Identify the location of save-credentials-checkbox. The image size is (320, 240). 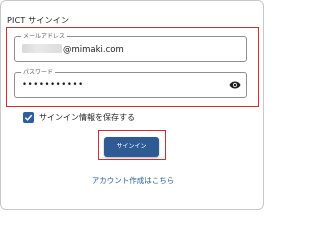
(28, 117).